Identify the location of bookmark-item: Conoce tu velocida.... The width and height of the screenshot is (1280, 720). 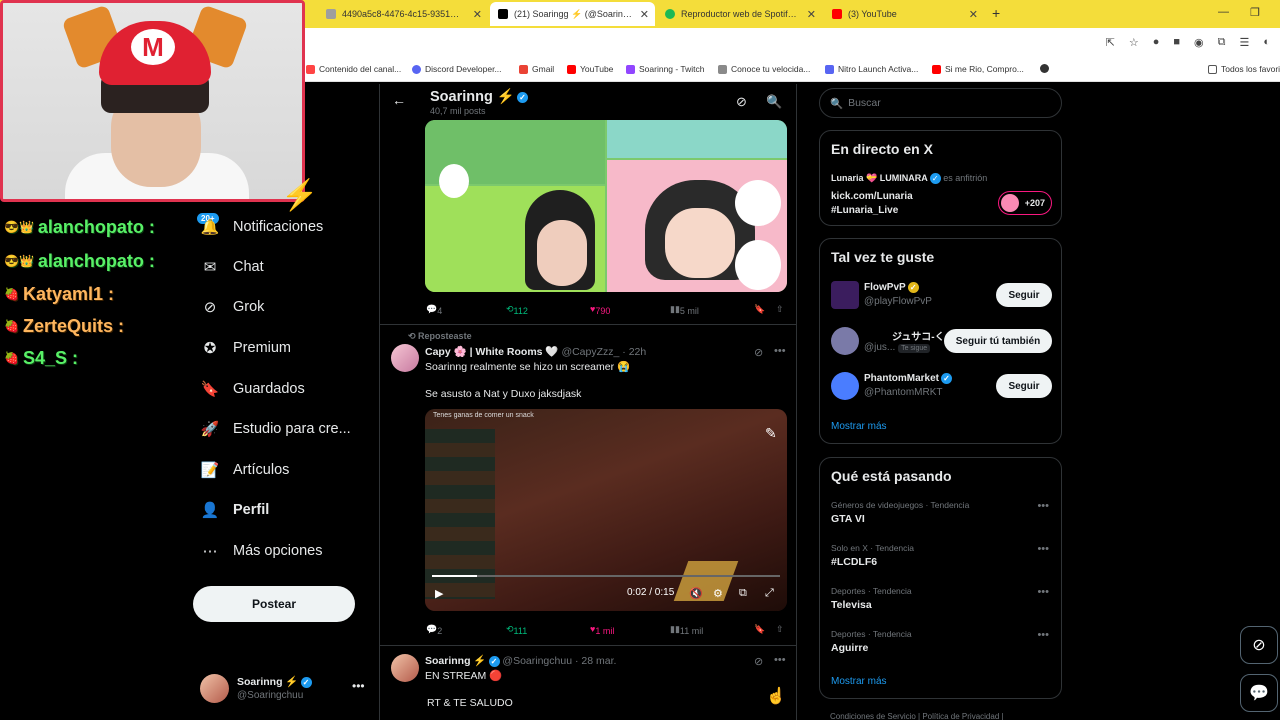
(764, 69).